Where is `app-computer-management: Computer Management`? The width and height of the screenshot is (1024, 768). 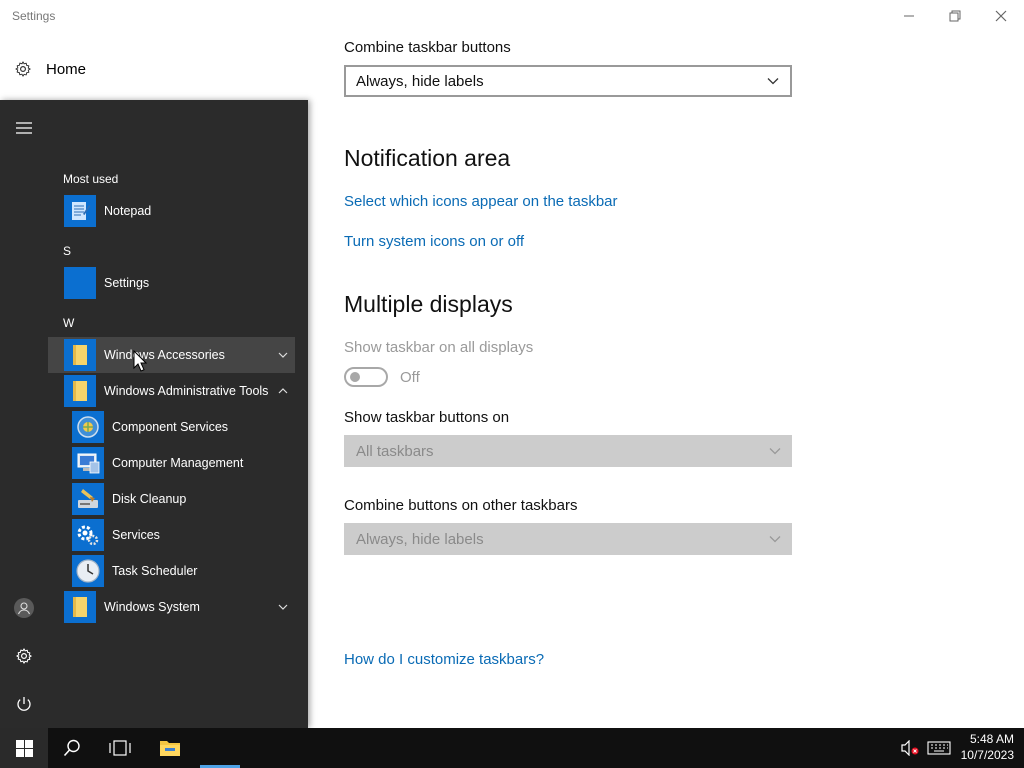
app-computer-management: Computer Management is located at coordinates (171, 463).